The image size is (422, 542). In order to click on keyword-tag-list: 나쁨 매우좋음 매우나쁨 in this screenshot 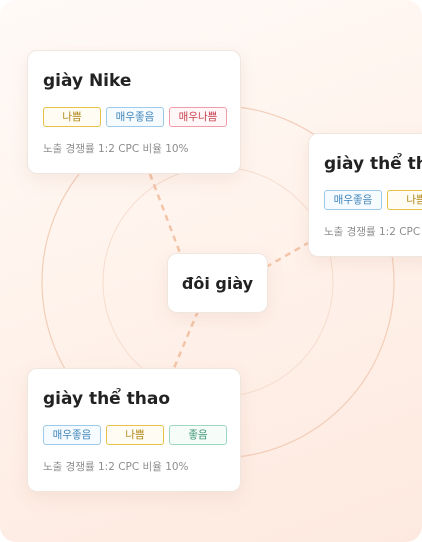, I will do `click(135, 117)`.